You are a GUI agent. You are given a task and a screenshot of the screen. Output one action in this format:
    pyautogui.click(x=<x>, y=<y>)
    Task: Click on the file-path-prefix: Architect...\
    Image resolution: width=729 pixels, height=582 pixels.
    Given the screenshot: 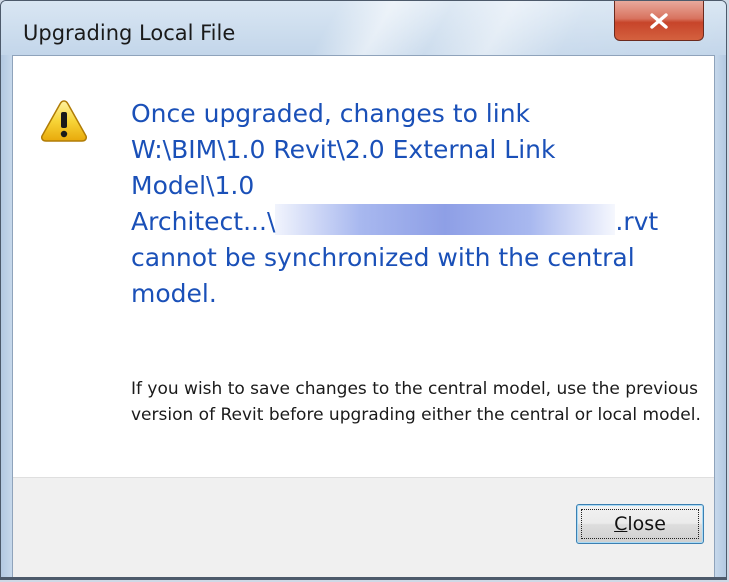 What is the action you would take?
    pyautogui.click(x=203, y=221)
    